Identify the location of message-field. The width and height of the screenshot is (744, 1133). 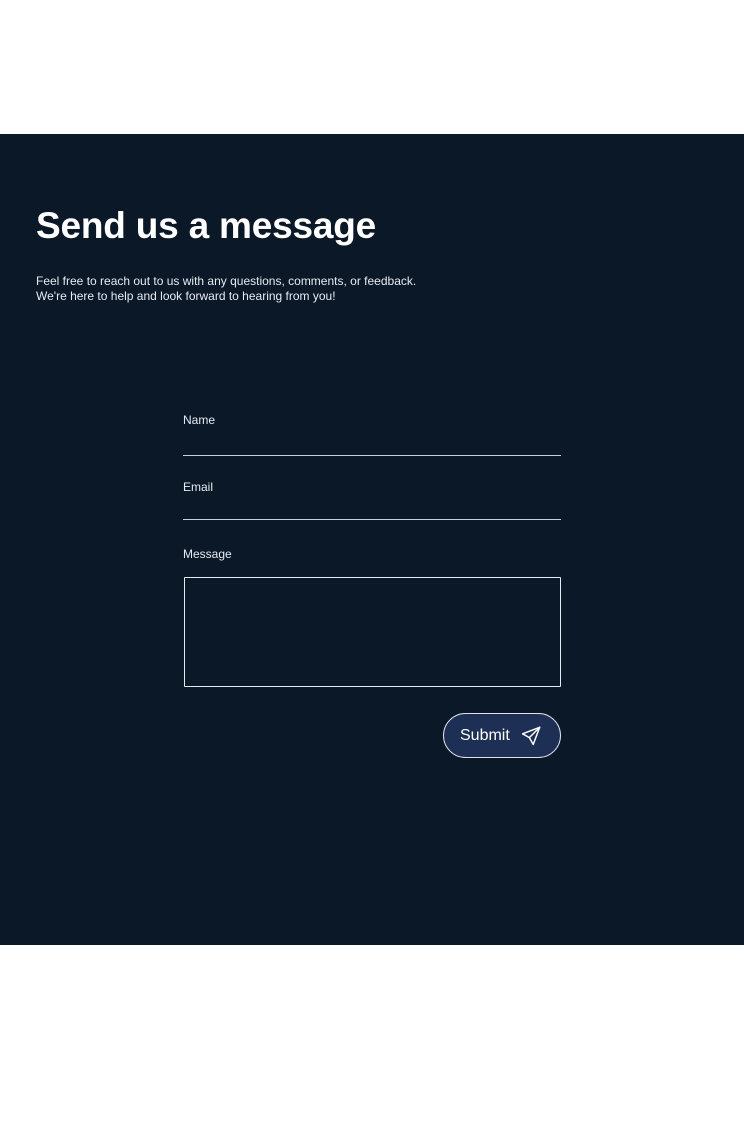
(372, 632).